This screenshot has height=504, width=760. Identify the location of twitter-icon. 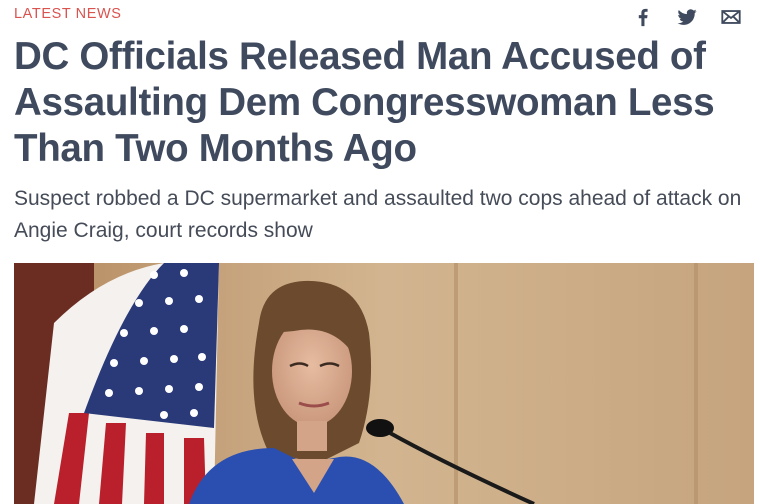
(687, 17).